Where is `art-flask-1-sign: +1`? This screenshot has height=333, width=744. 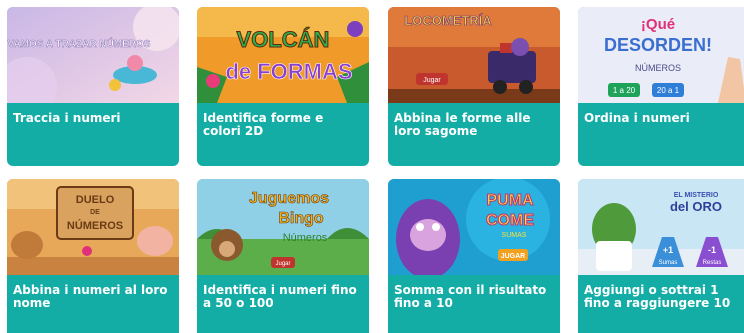
art-flask-1-sign: +1 is located at coordinates (668, 250).